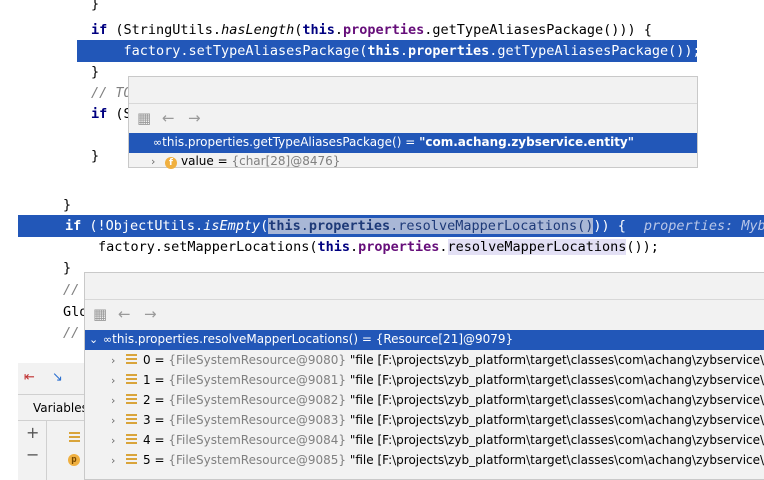  Describe the element at coordinates (147, 400) in the screenshot. I see `row-index: 2` at that location.